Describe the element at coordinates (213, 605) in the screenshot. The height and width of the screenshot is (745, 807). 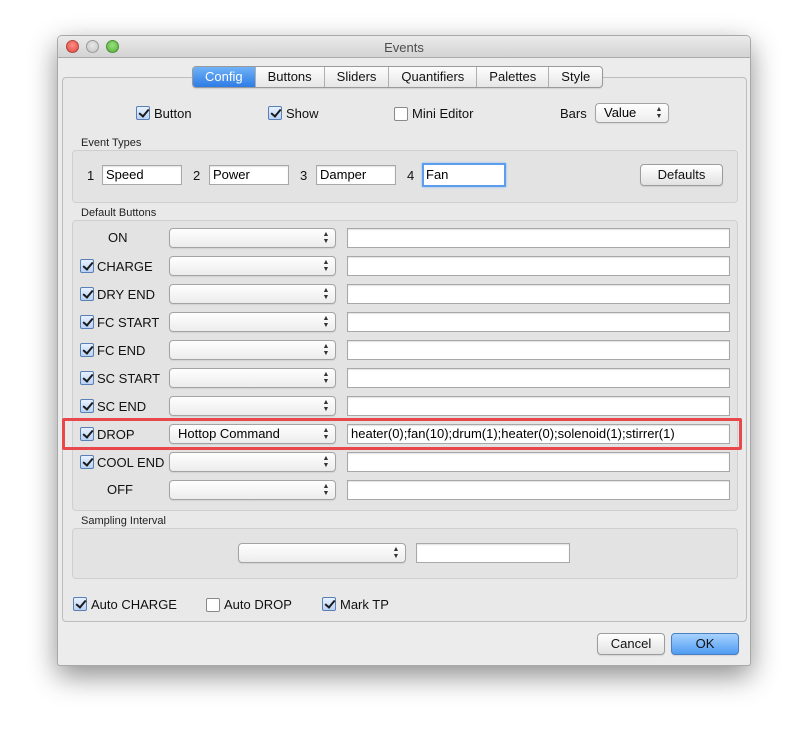
I see `auto-drop-checkbox` at that location.